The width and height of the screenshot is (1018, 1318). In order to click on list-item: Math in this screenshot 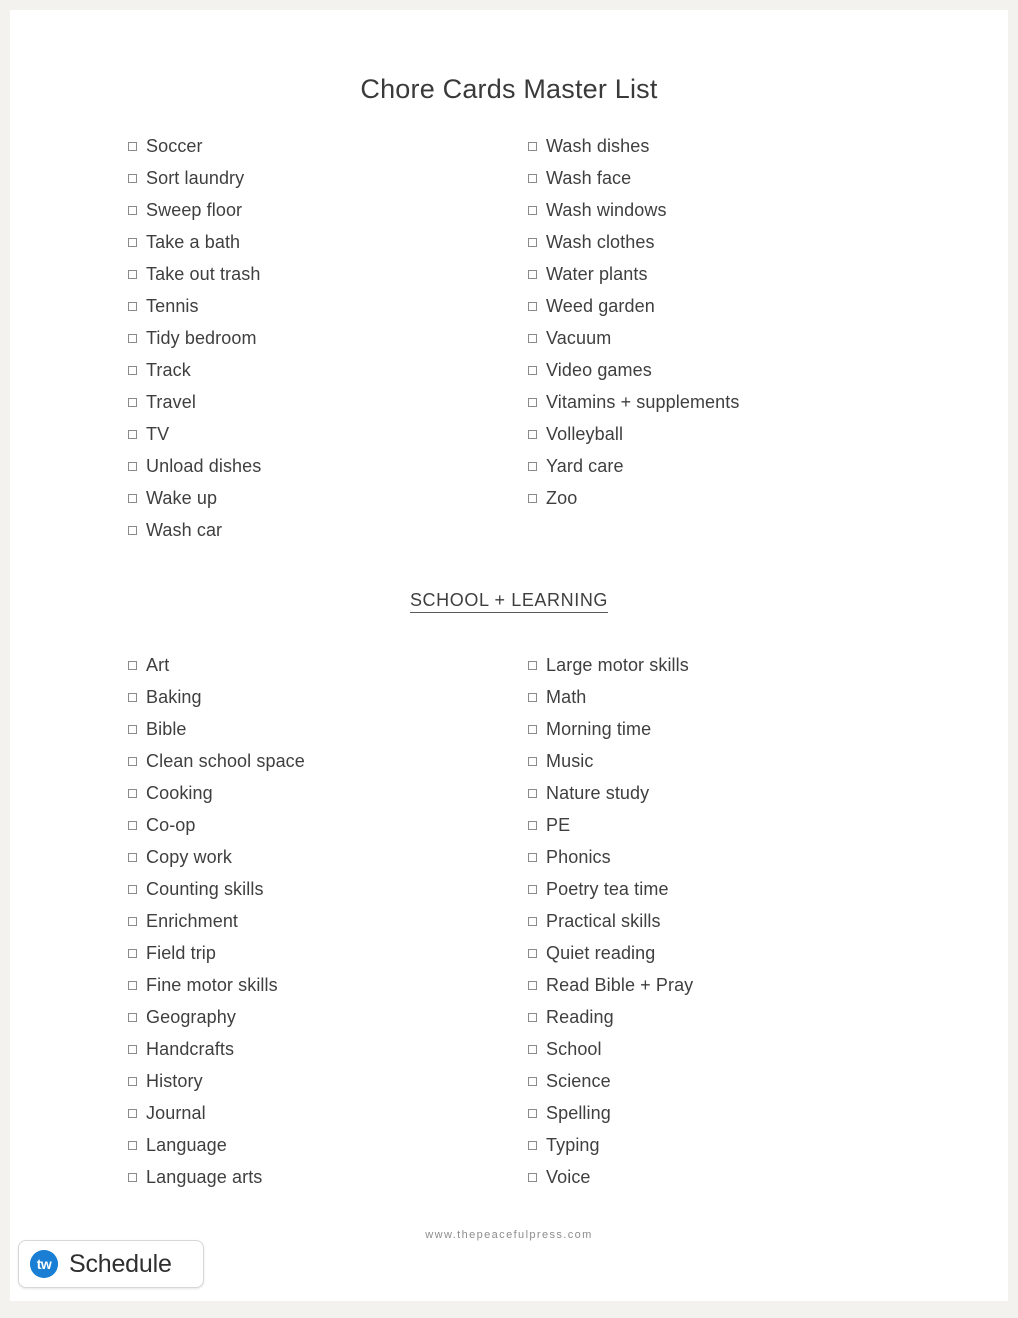, I will do `click(728, 697)`.